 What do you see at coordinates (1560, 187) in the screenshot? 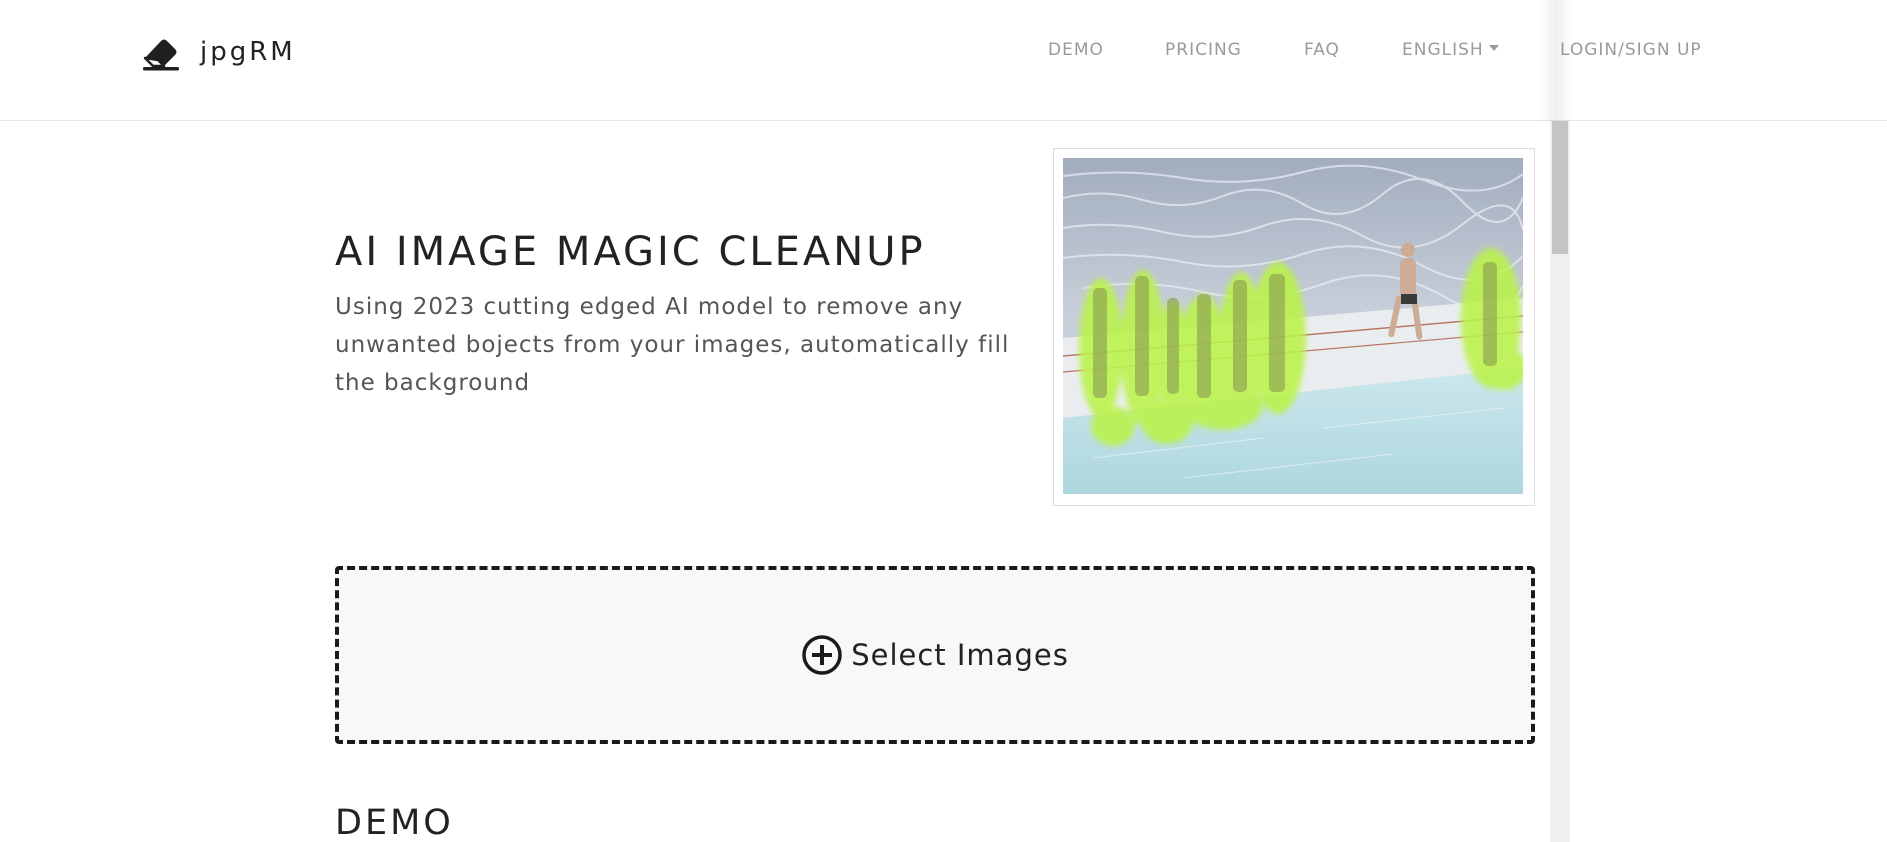
I see `scrollbar-thumb` at bounding box center [1560, 187].